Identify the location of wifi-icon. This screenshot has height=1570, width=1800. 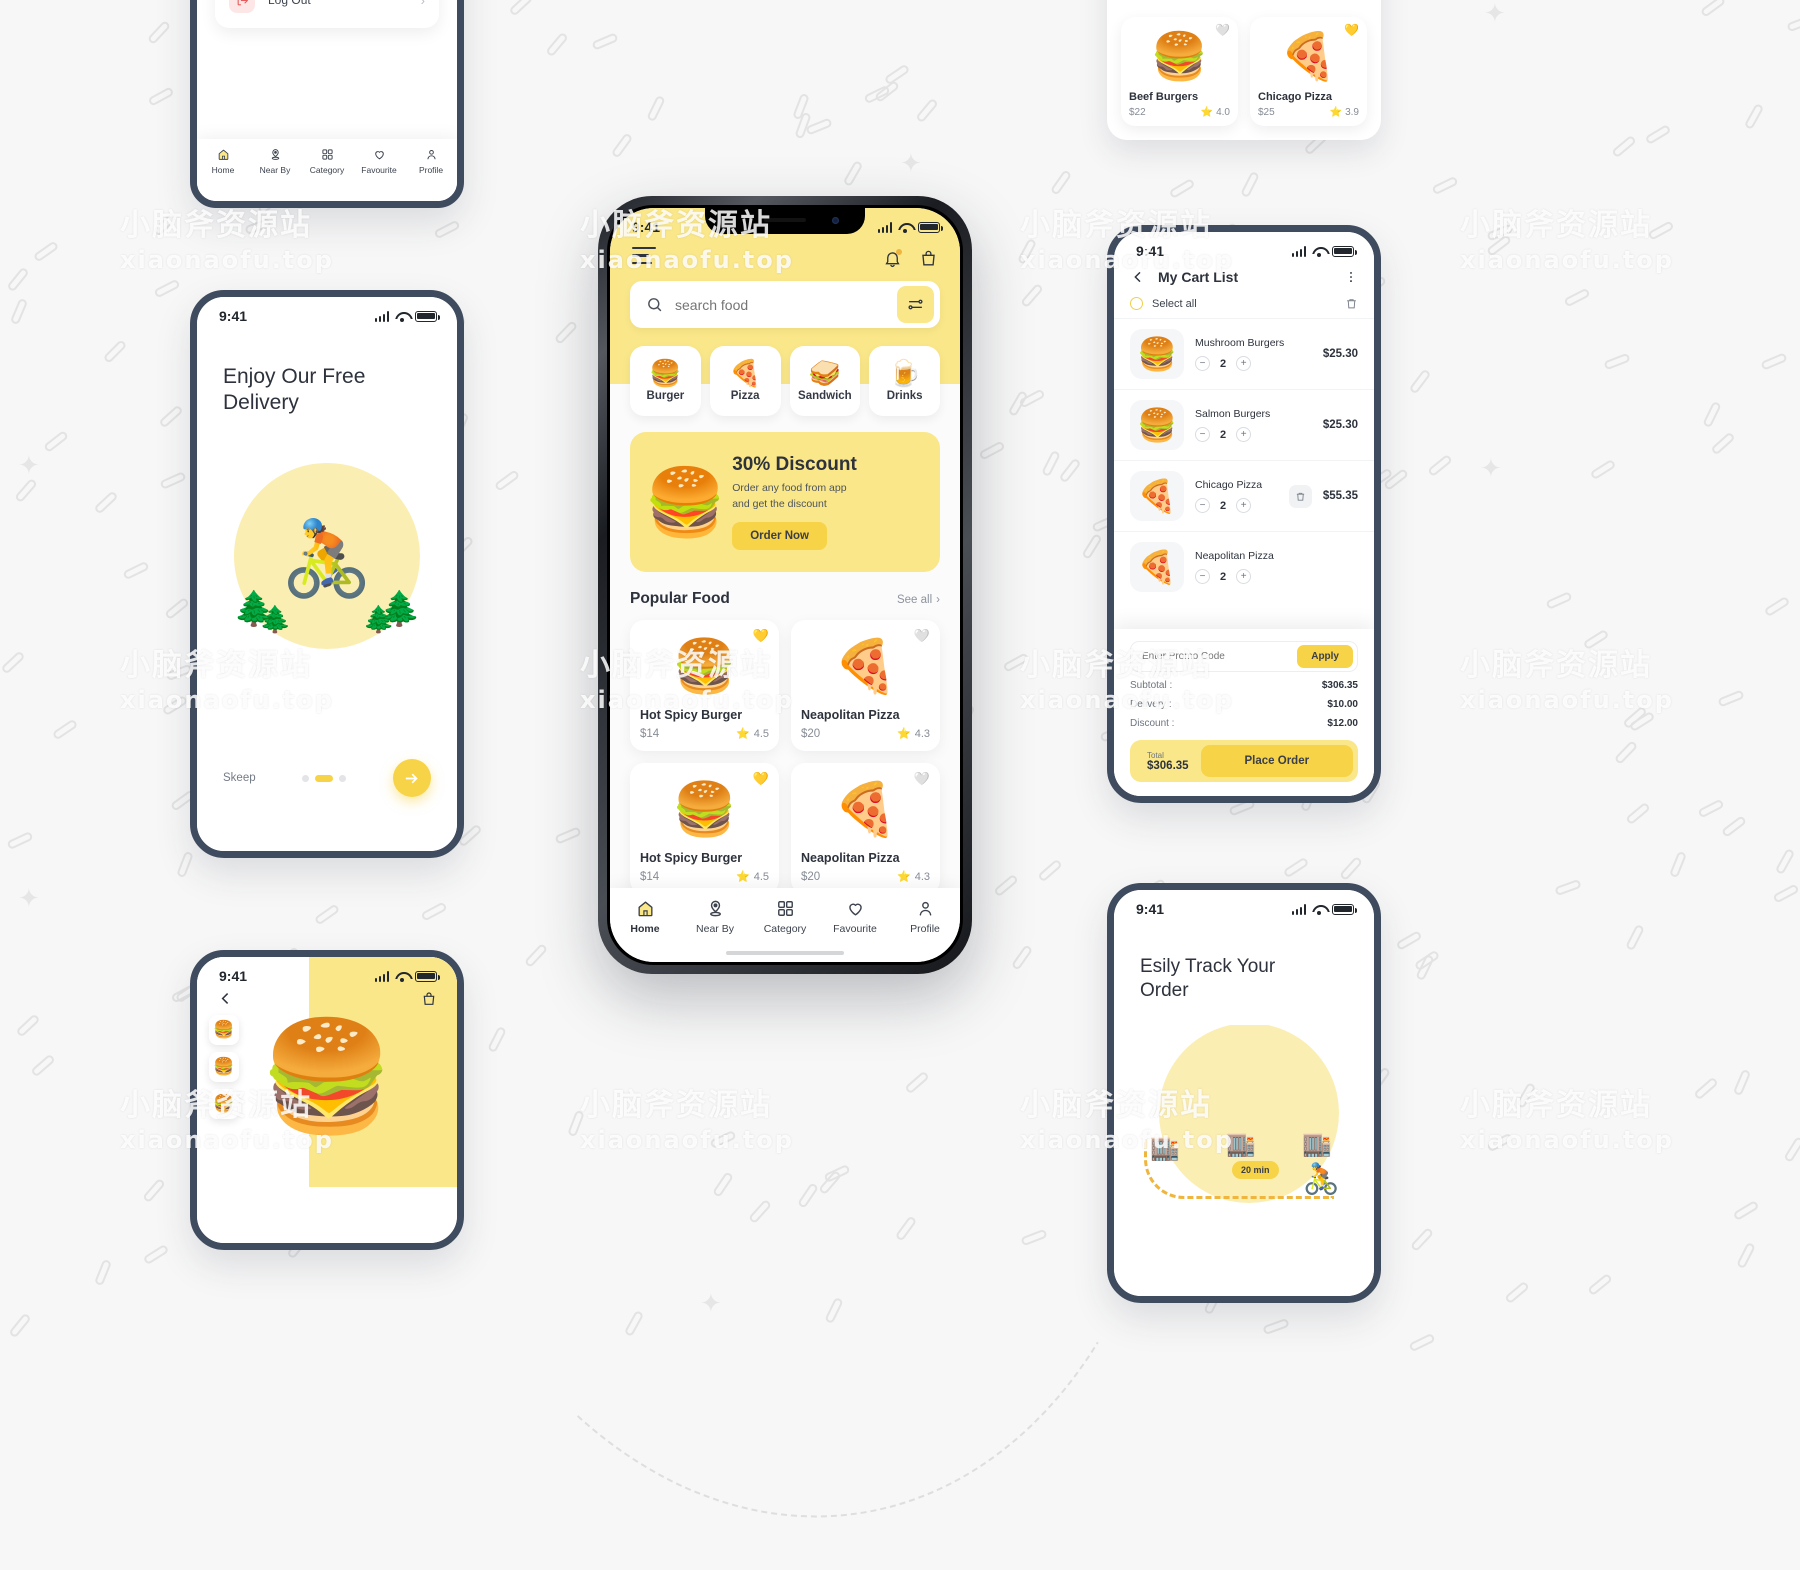
(402, 316).